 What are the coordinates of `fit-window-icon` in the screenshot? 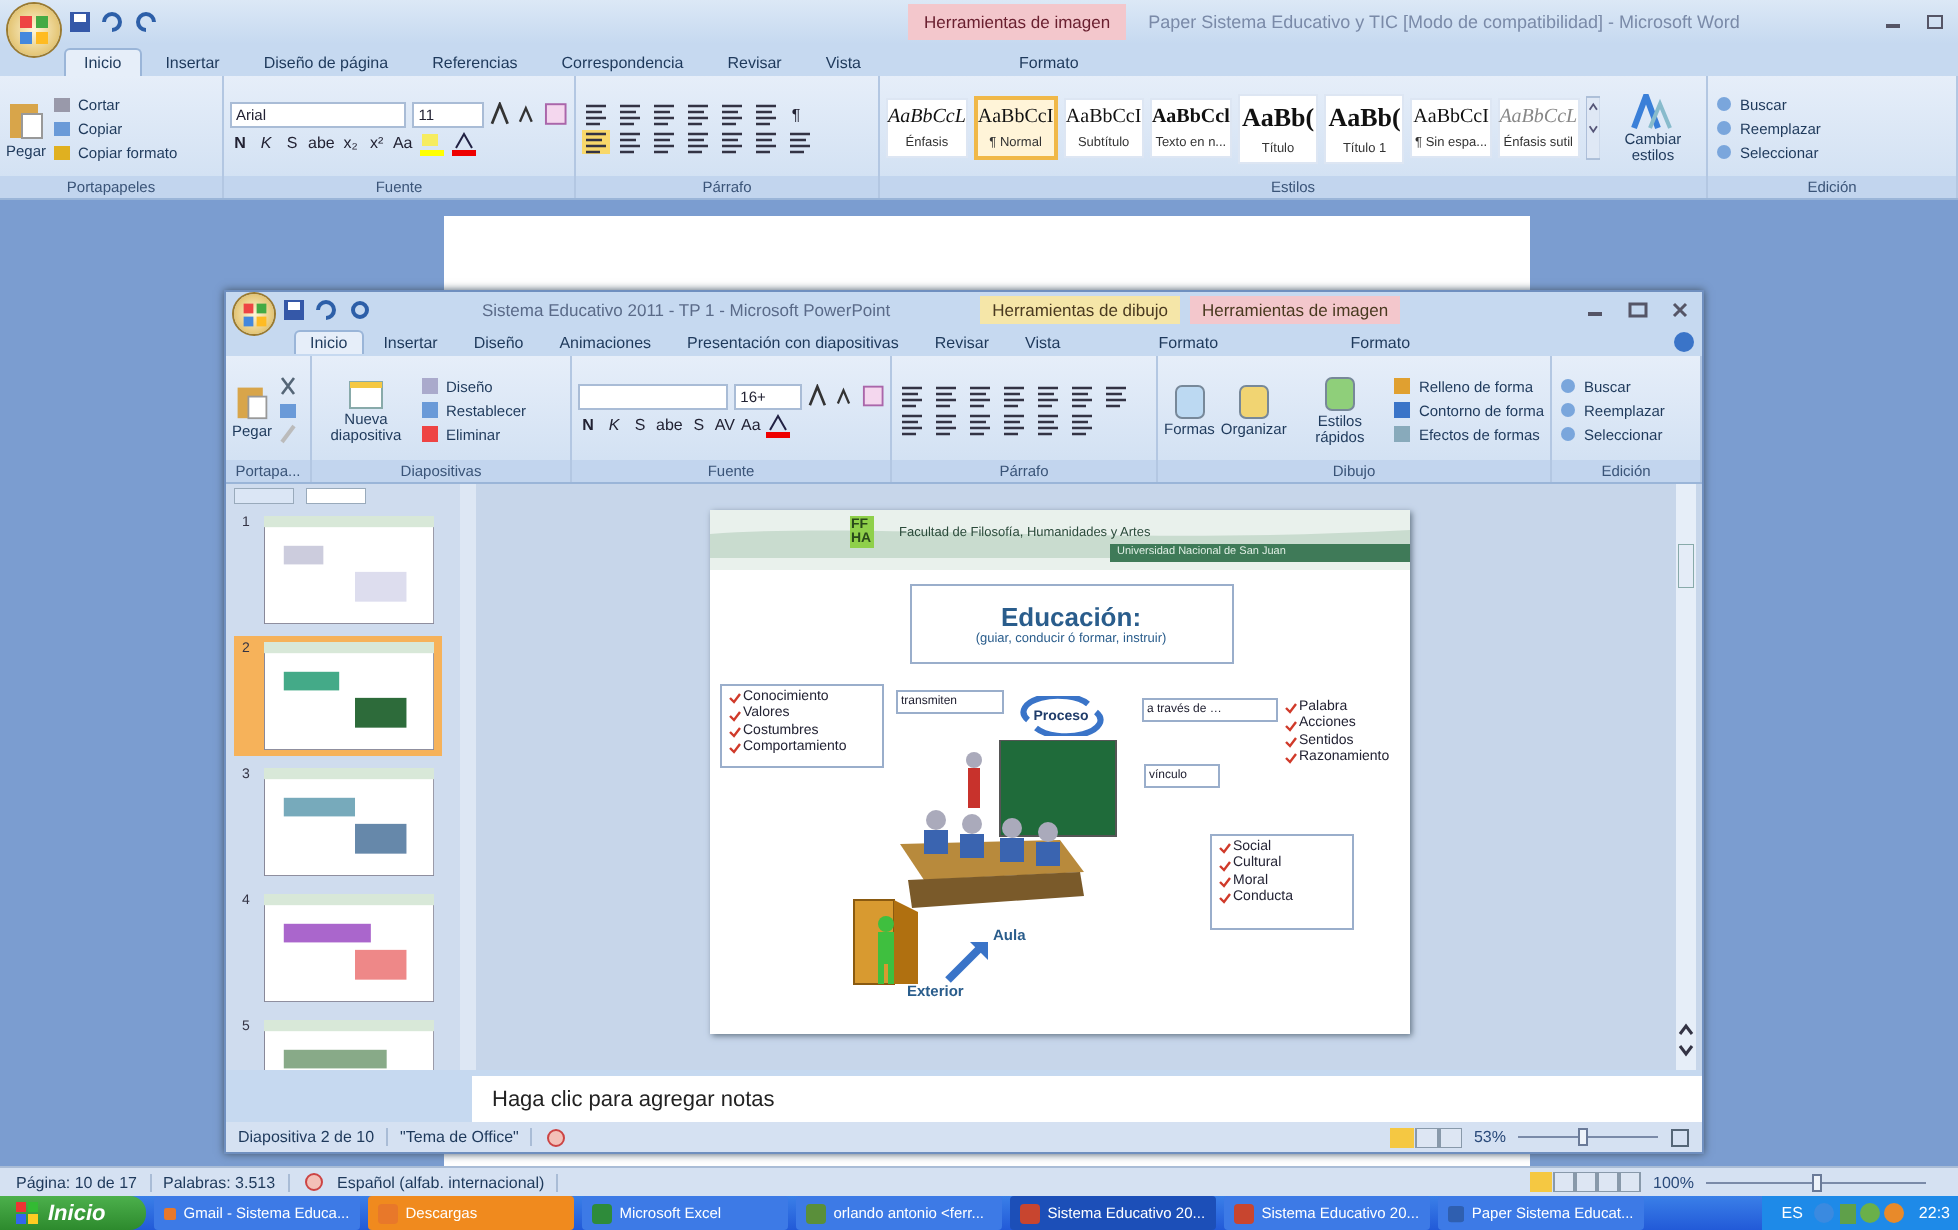 It's located at (1680, 1137).